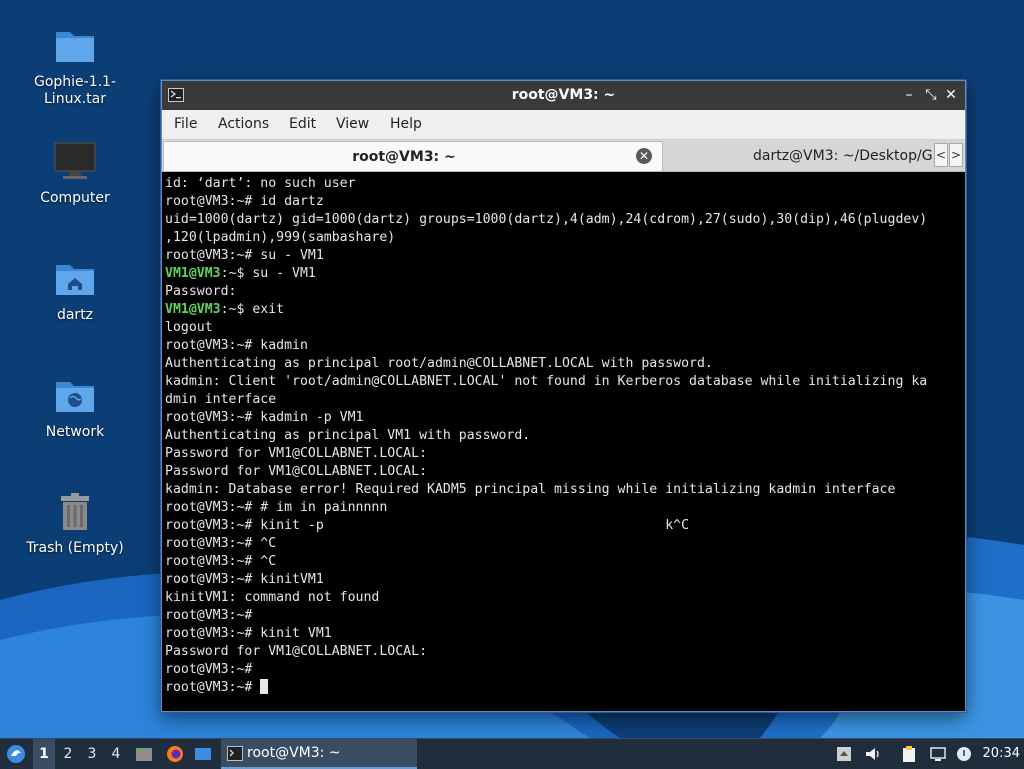 The height and width of the screenshot is (769, 1024). What do you see at coordinates (75, 198) in the screenshot?
I see `desktop-icon-label: Computer` at bounding box center [75, 198].